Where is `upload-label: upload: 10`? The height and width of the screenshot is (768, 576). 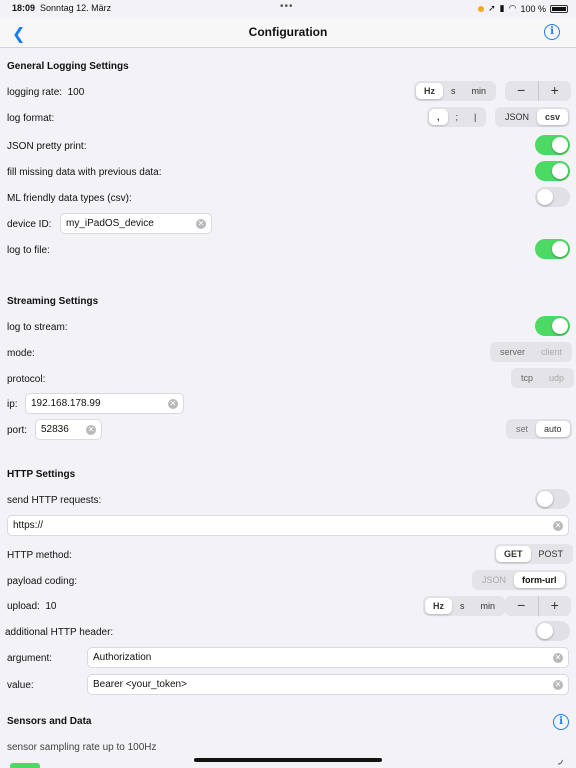 upload-label: upload: 10 is located at coordinates (32, 606).